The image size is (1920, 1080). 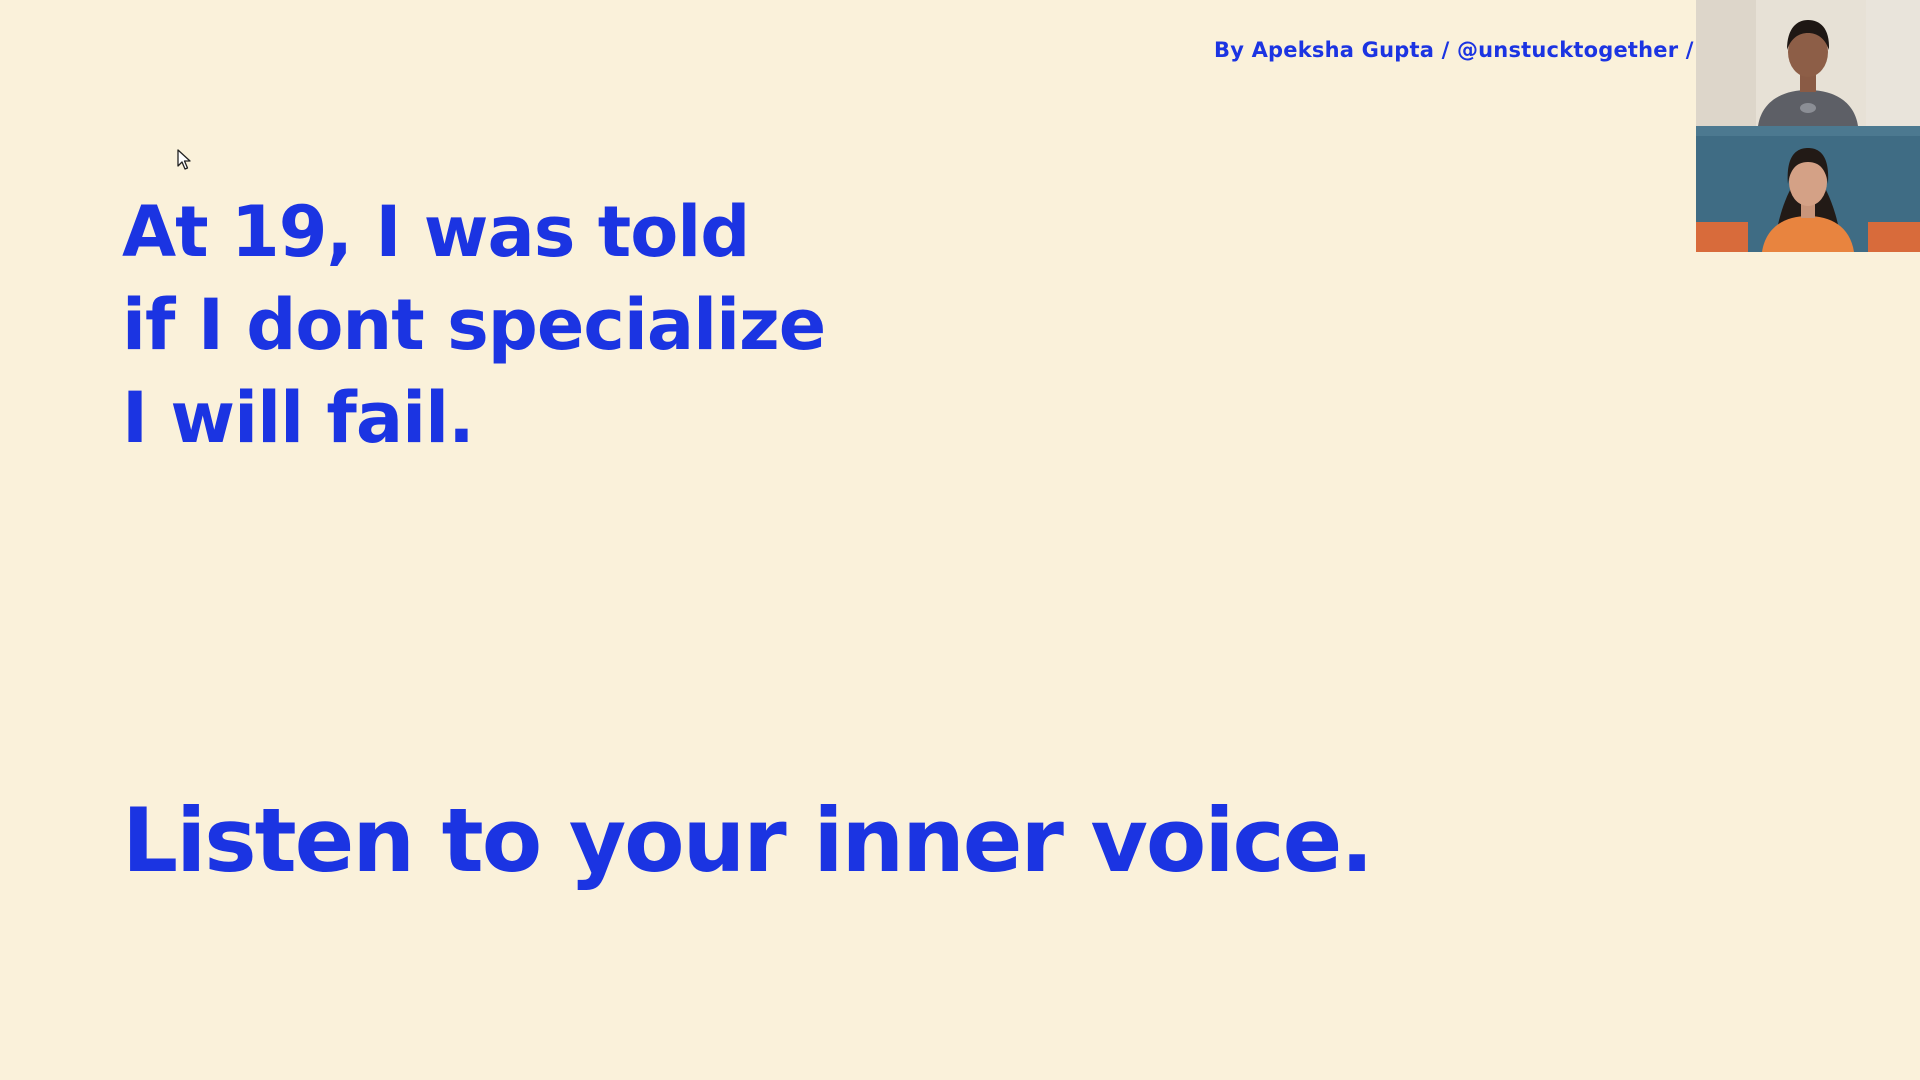 I want to click on author-byline: By Apeksha Gupta / @unstucktogether / @, so click(x=1455, y=50).